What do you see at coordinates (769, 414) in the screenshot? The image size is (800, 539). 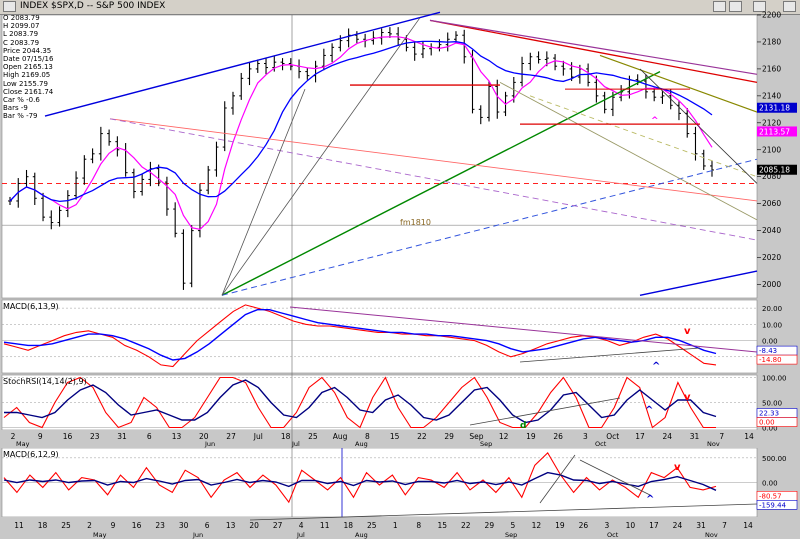 I see `stochrsi-value-text: 22.33` at bounding box center [769, 414].